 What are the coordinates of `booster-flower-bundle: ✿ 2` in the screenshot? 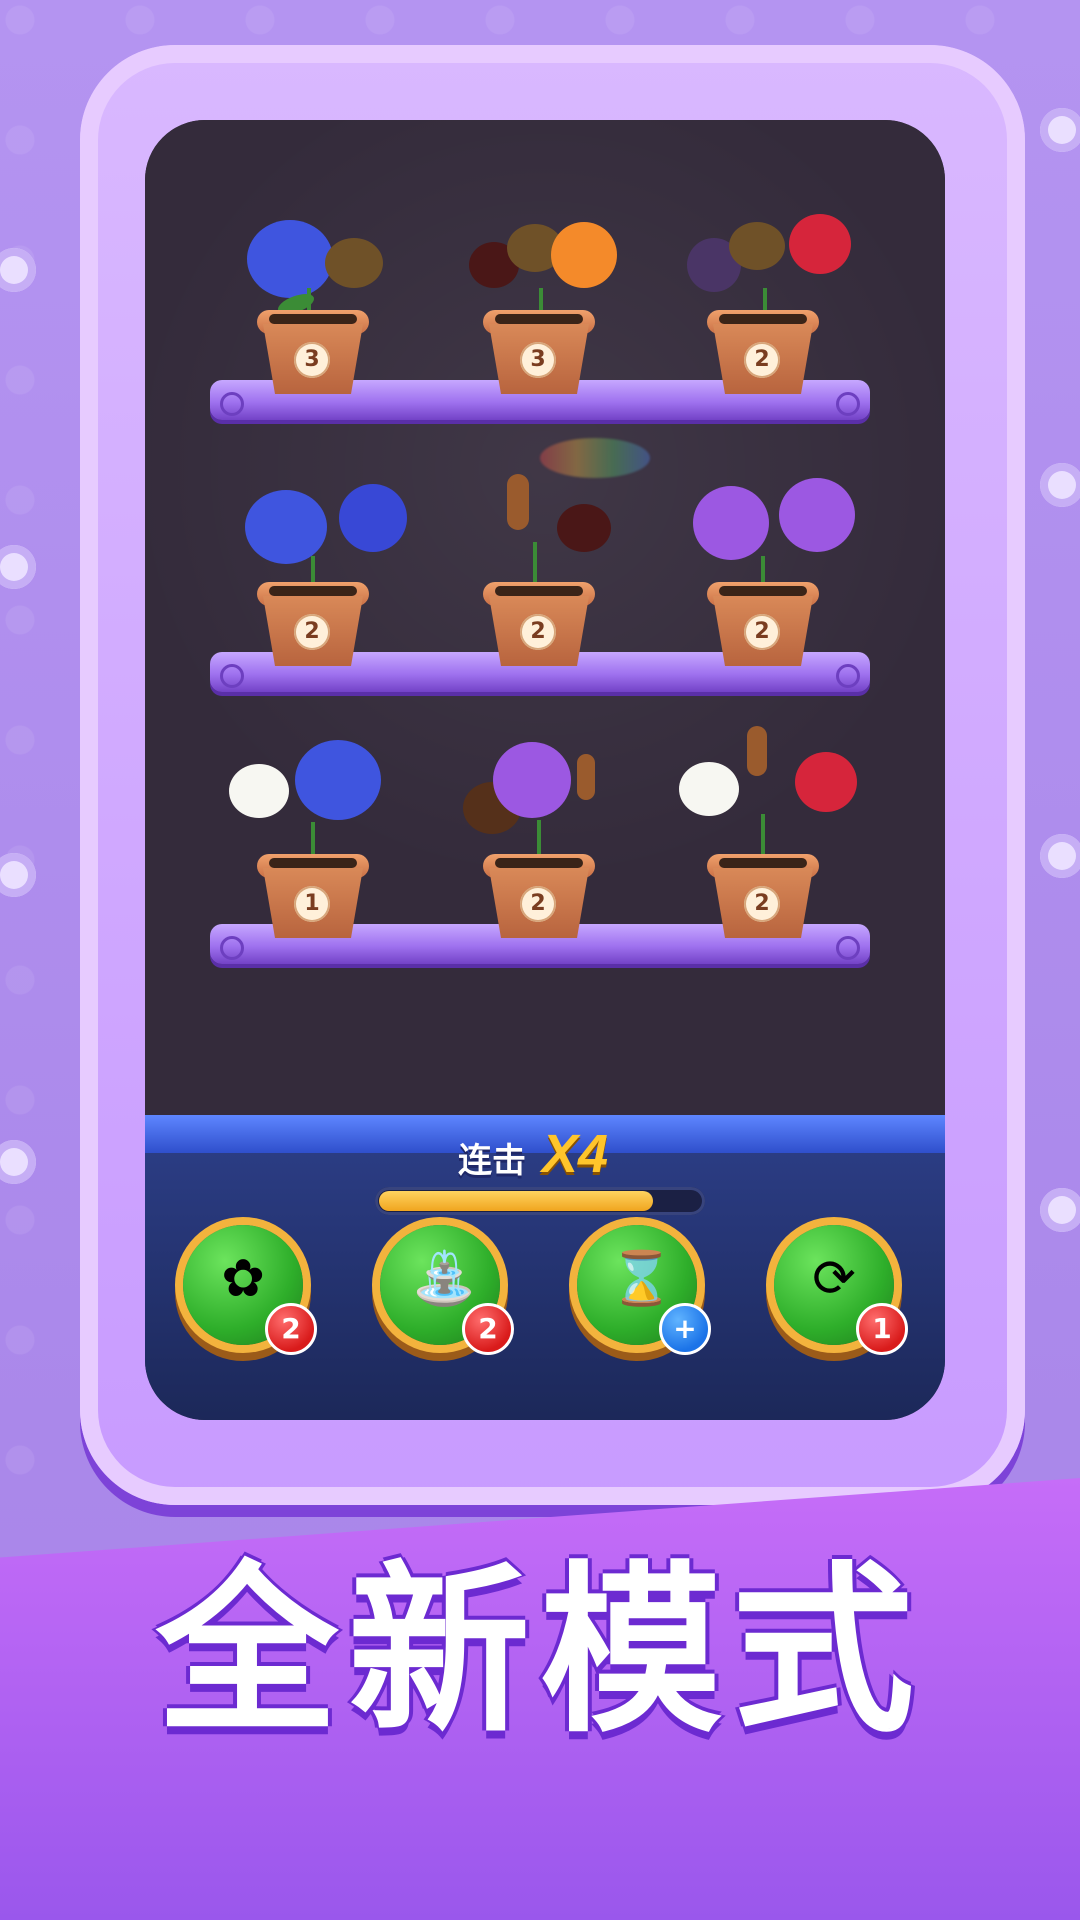 It's located at (250, 1290).